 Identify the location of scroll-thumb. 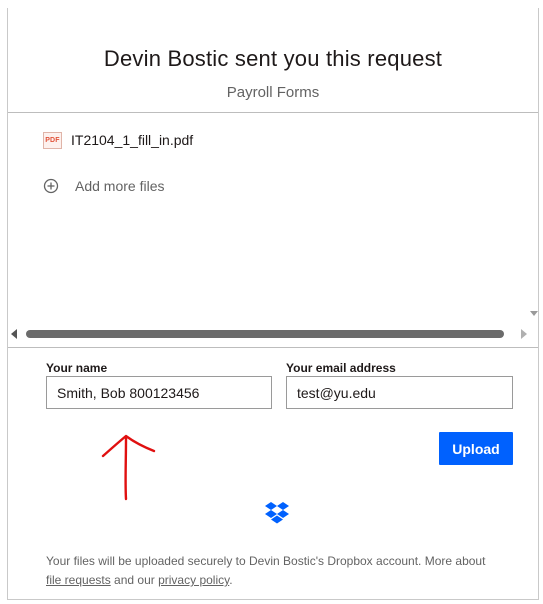
(265, 334).